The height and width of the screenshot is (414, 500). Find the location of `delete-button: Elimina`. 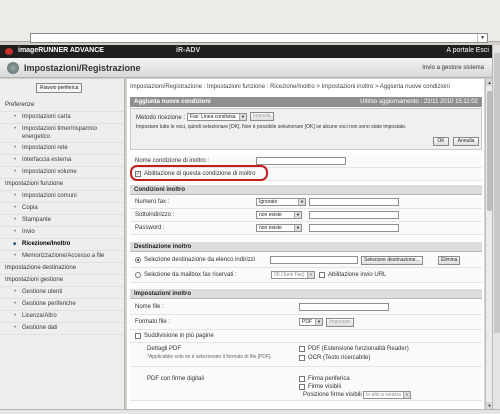

delete-button: Elimina is located at coordinates (449, 260).